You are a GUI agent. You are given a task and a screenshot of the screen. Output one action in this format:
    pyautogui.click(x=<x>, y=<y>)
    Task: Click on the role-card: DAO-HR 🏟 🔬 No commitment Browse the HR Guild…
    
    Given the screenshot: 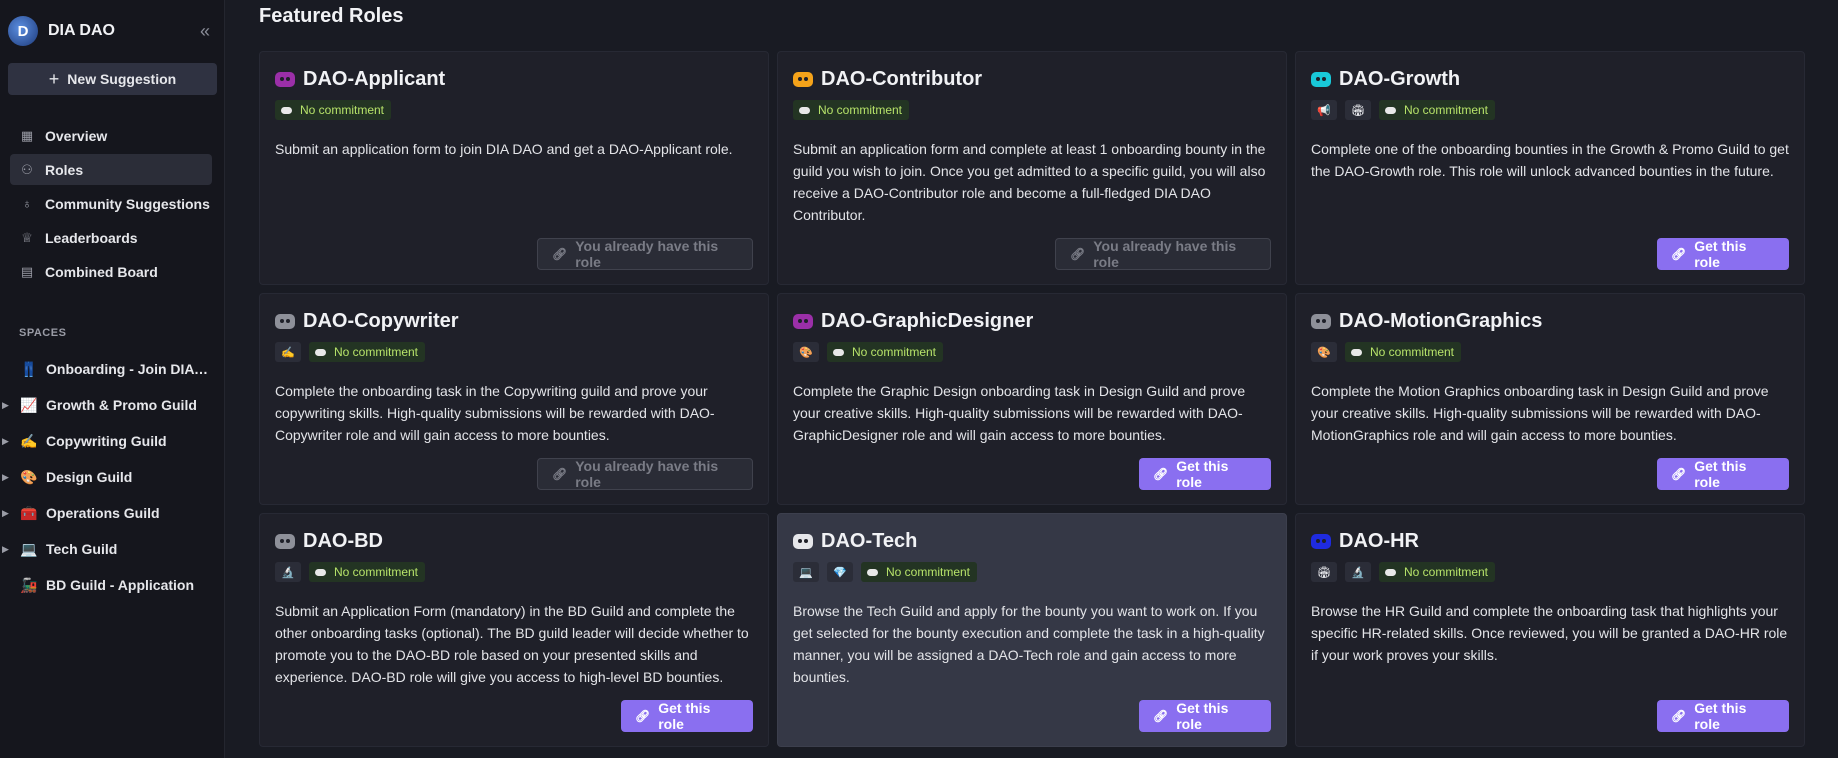 What is the action you would take?
    pyautogui.click(x=1550, y=630)
    